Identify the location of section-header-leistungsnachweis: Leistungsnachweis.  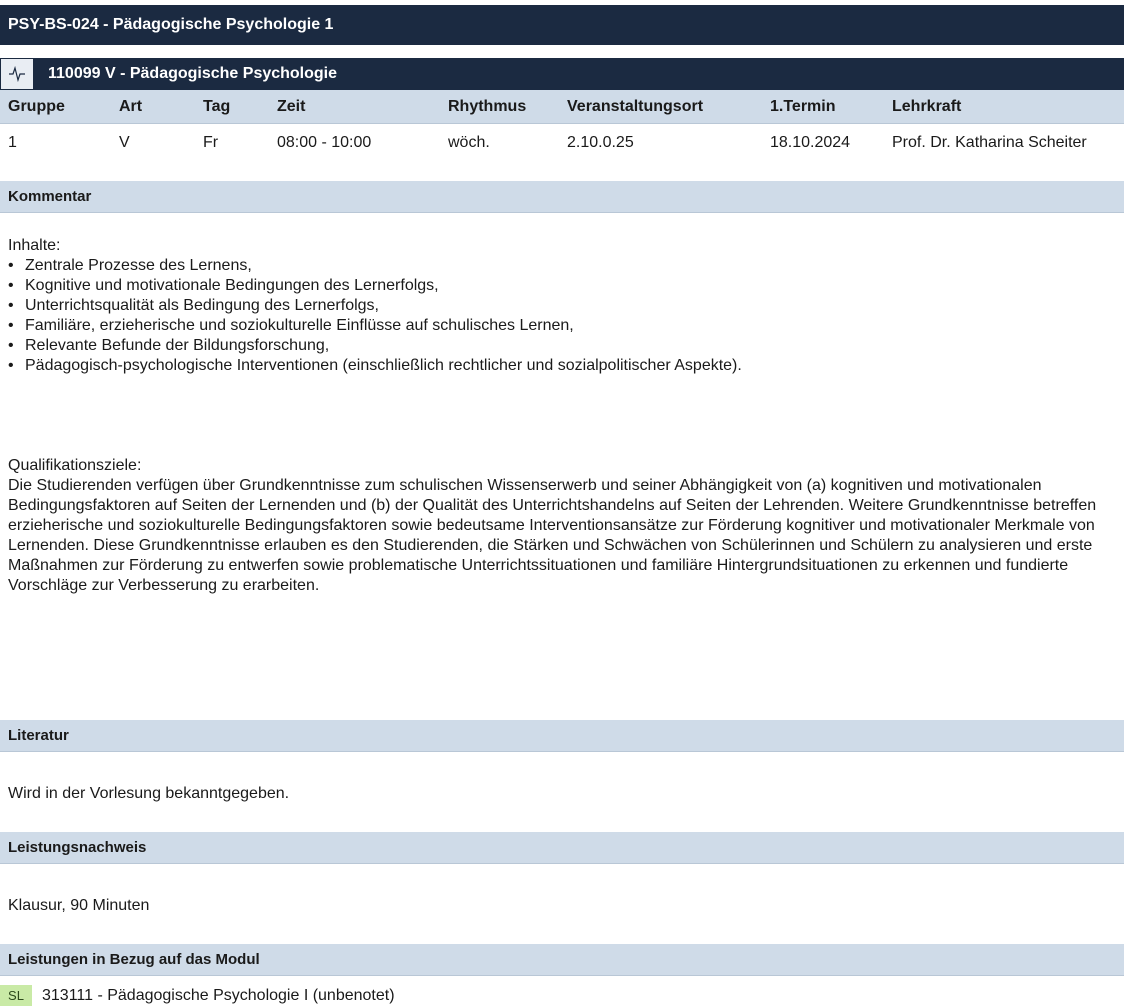
(562, 848).